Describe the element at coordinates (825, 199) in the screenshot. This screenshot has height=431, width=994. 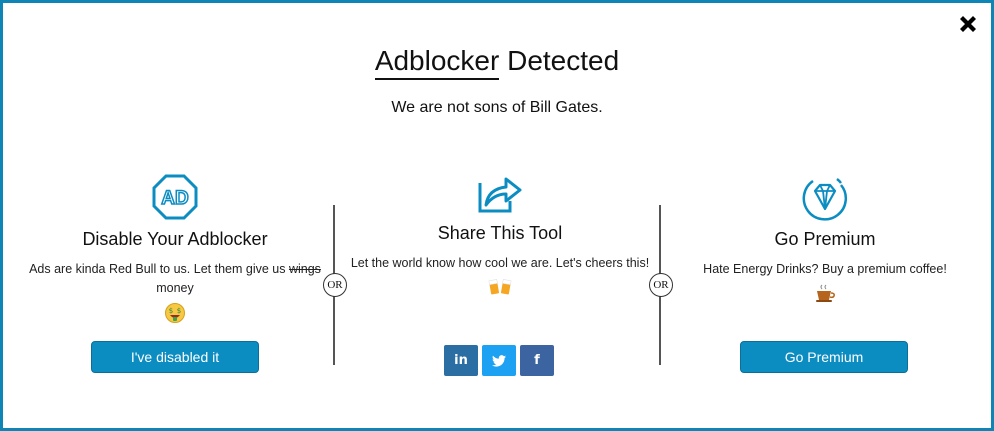
I see `diamond-icon` at that location.